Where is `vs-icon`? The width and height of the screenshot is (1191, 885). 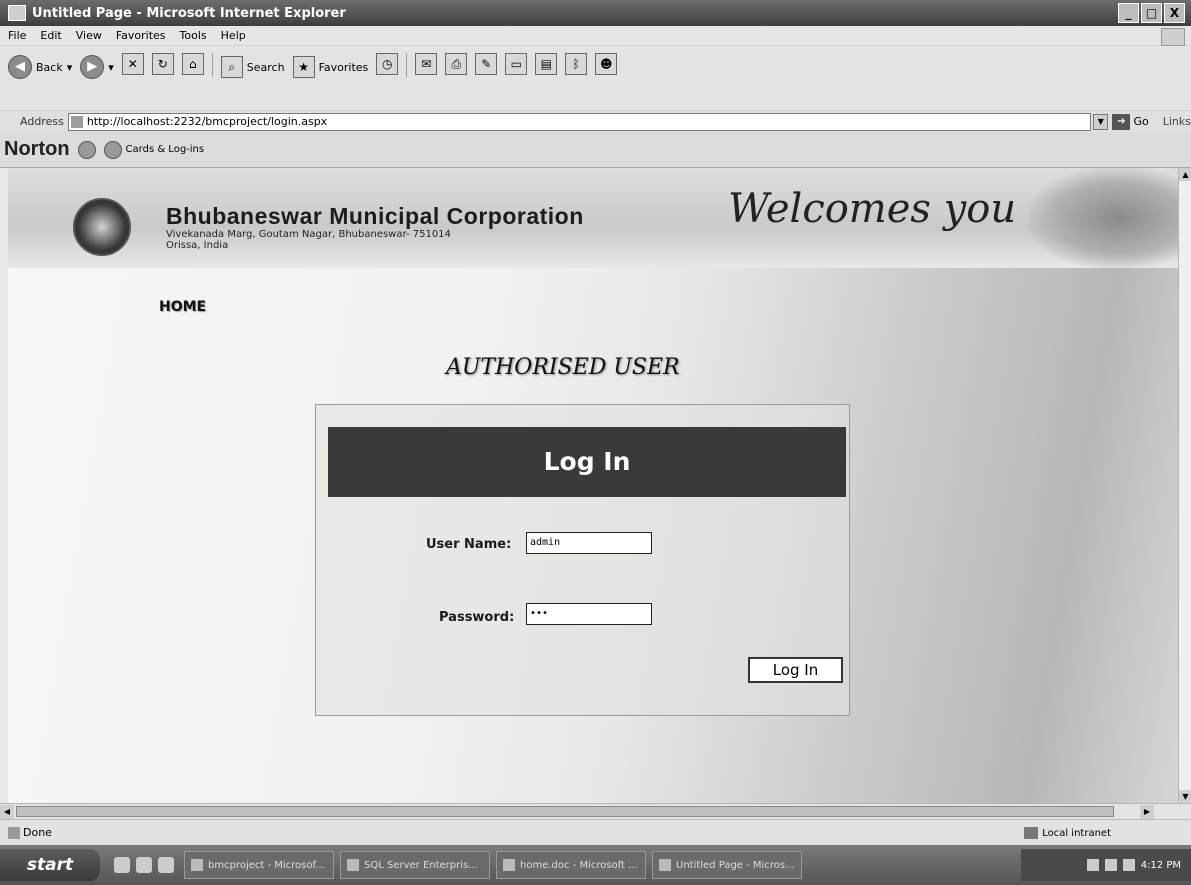
vs-icon is located at coordinates (197, 865).